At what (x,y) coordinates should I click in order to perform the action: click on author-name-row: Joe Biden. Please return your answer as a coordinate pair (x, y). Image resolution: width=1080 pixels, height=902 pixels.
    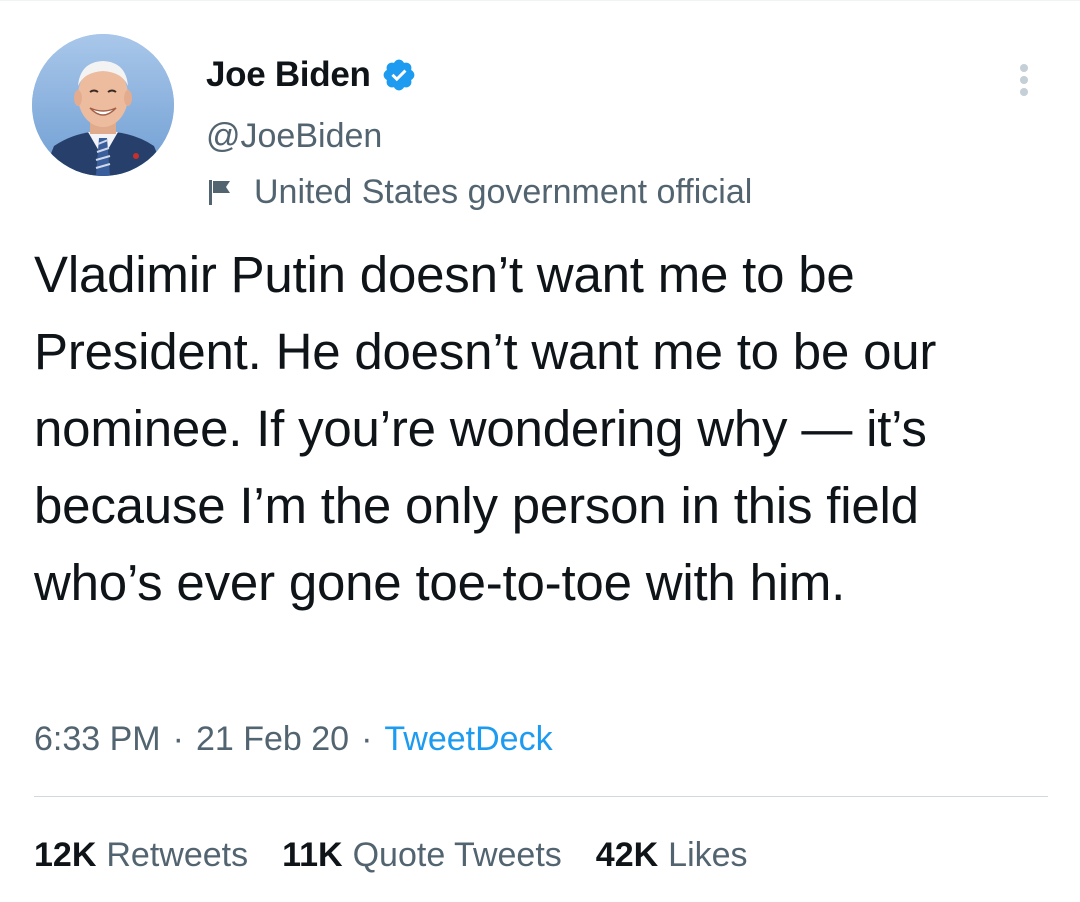
    Looking at the image, I should click on (311, 75).